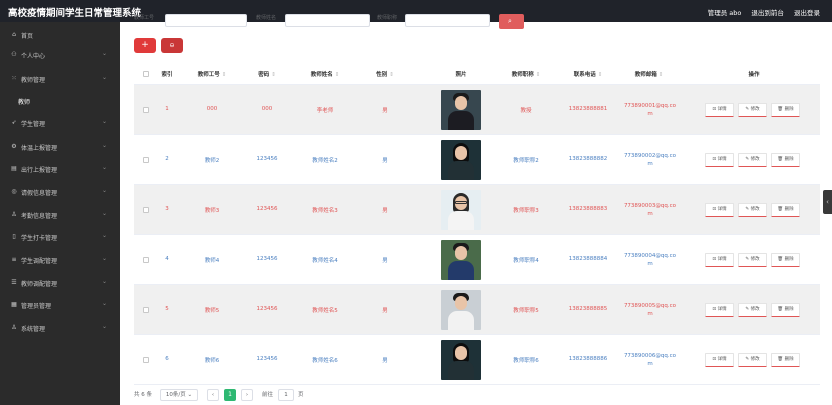  What do you see at coordinates (14, 122) in the screenshot?
I see `send-icon: ➶` at bounding box center [14, 122].